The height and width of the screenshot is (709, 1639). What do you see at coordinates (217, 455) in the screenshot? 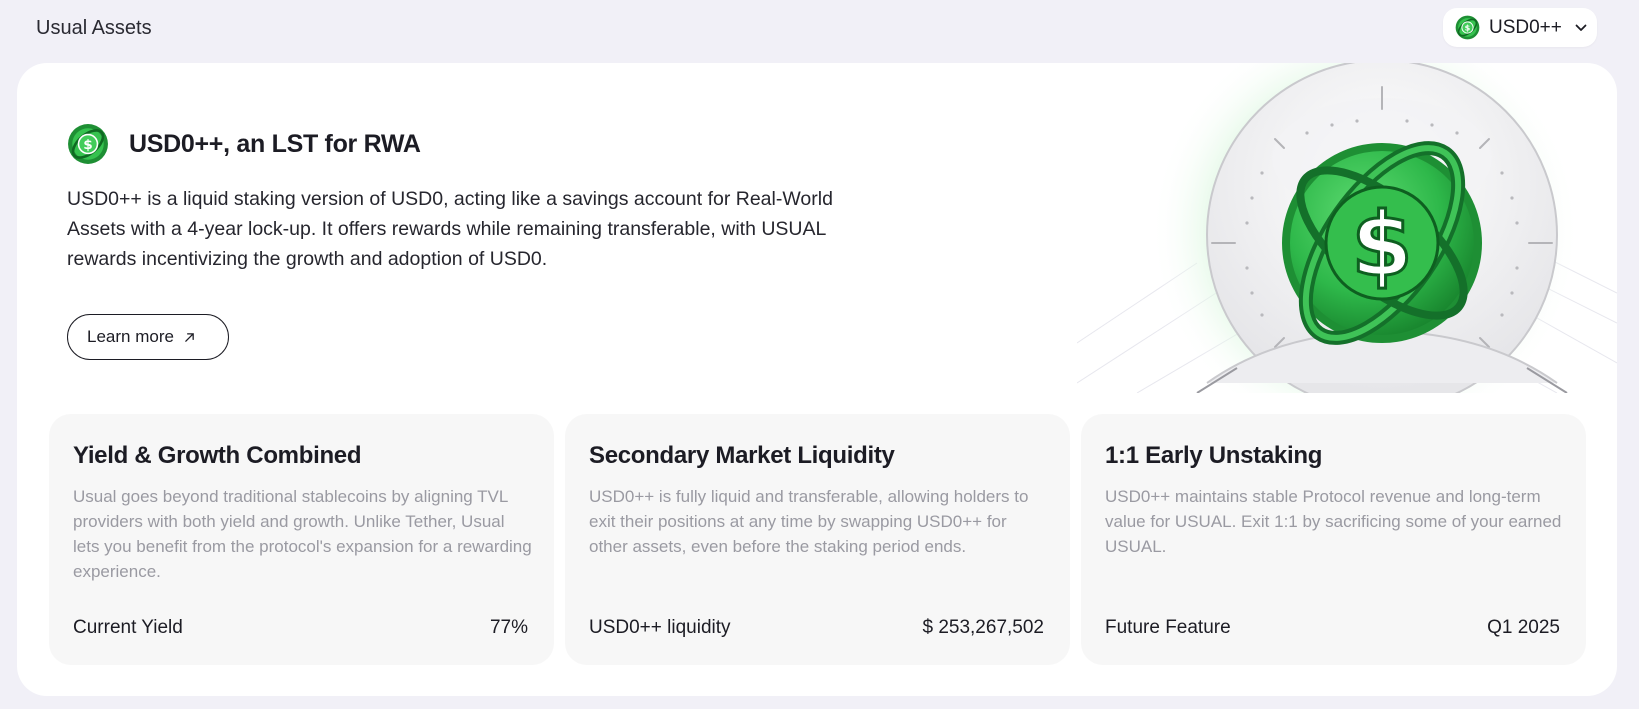
I see `feature-title: Yield & Growth Combined` at bounding box center [217, 455].